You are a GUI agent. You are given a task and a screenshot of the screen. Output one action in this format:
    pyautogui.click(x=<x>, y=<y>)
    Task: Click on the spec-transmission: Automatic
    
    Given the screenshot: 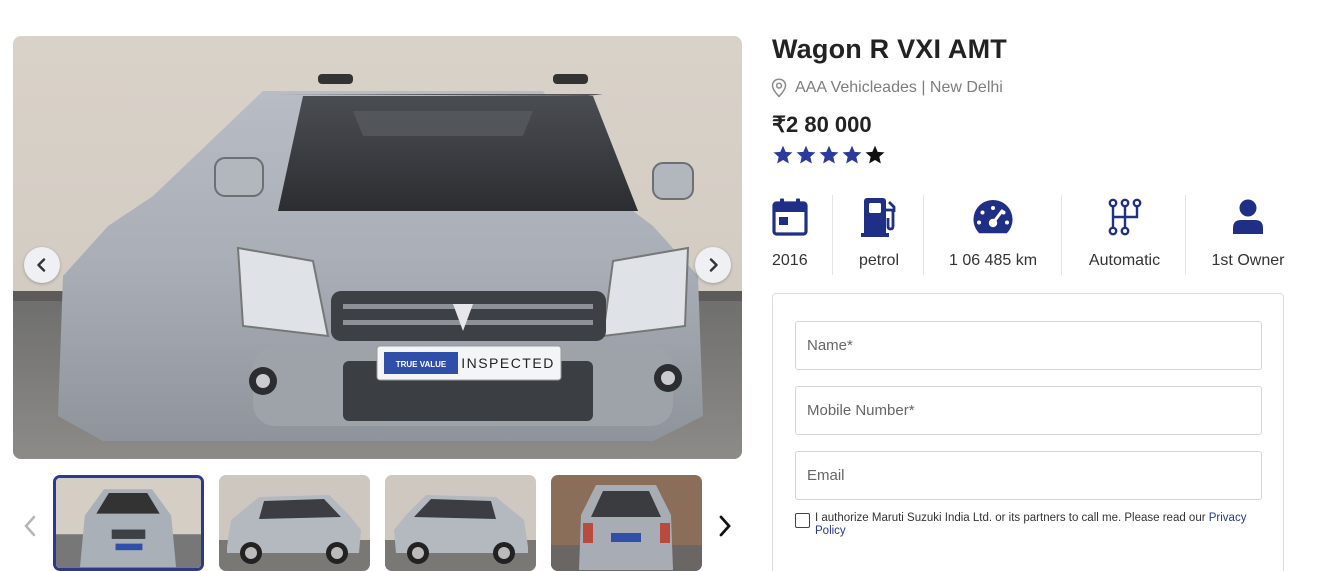 What is the action you would take?
    pyautogui.click(x=1124, y=236)
    